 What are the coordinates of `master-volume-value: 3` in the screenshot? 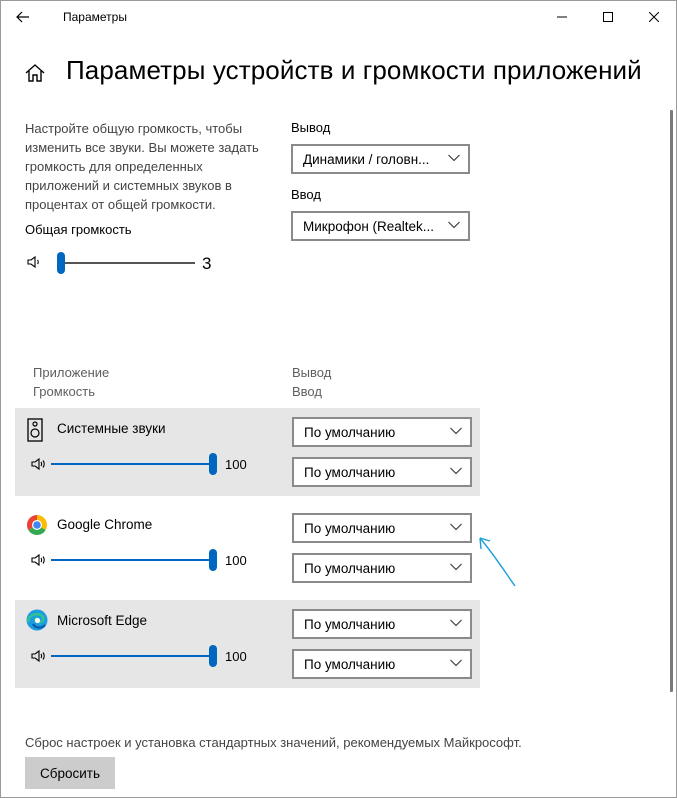 It's located at (207, 263).